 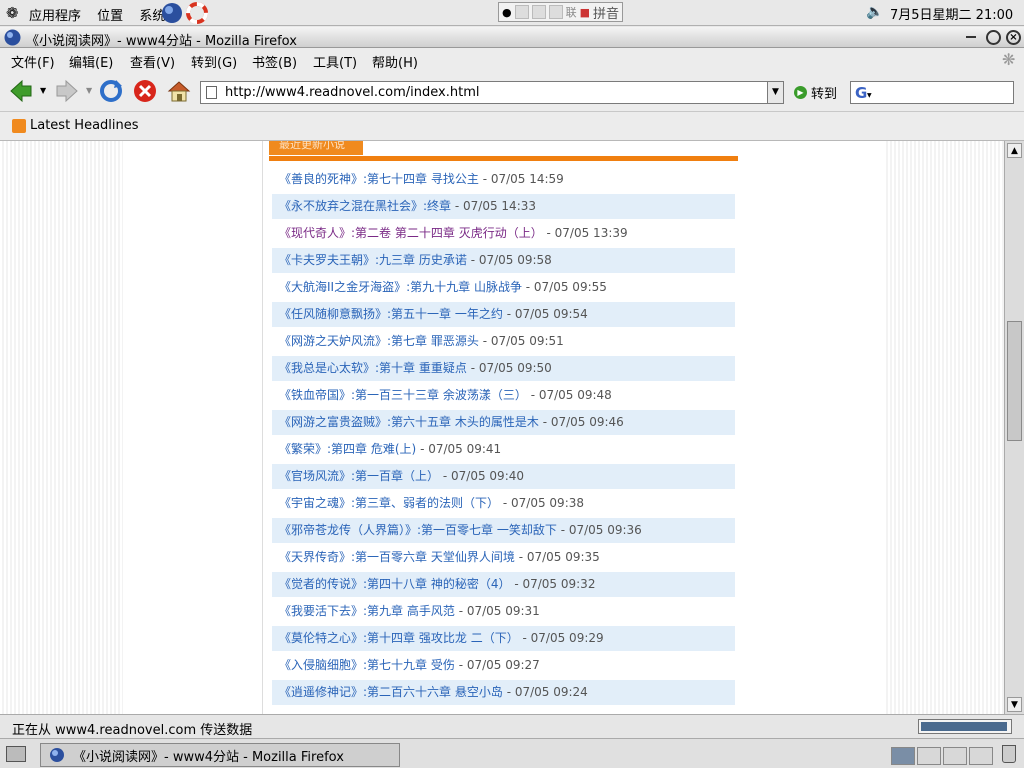 I want to click on update-row: 《我要活下去》:第九章 高手风范 - 07/05 09:31, so click(x=503, y=611).